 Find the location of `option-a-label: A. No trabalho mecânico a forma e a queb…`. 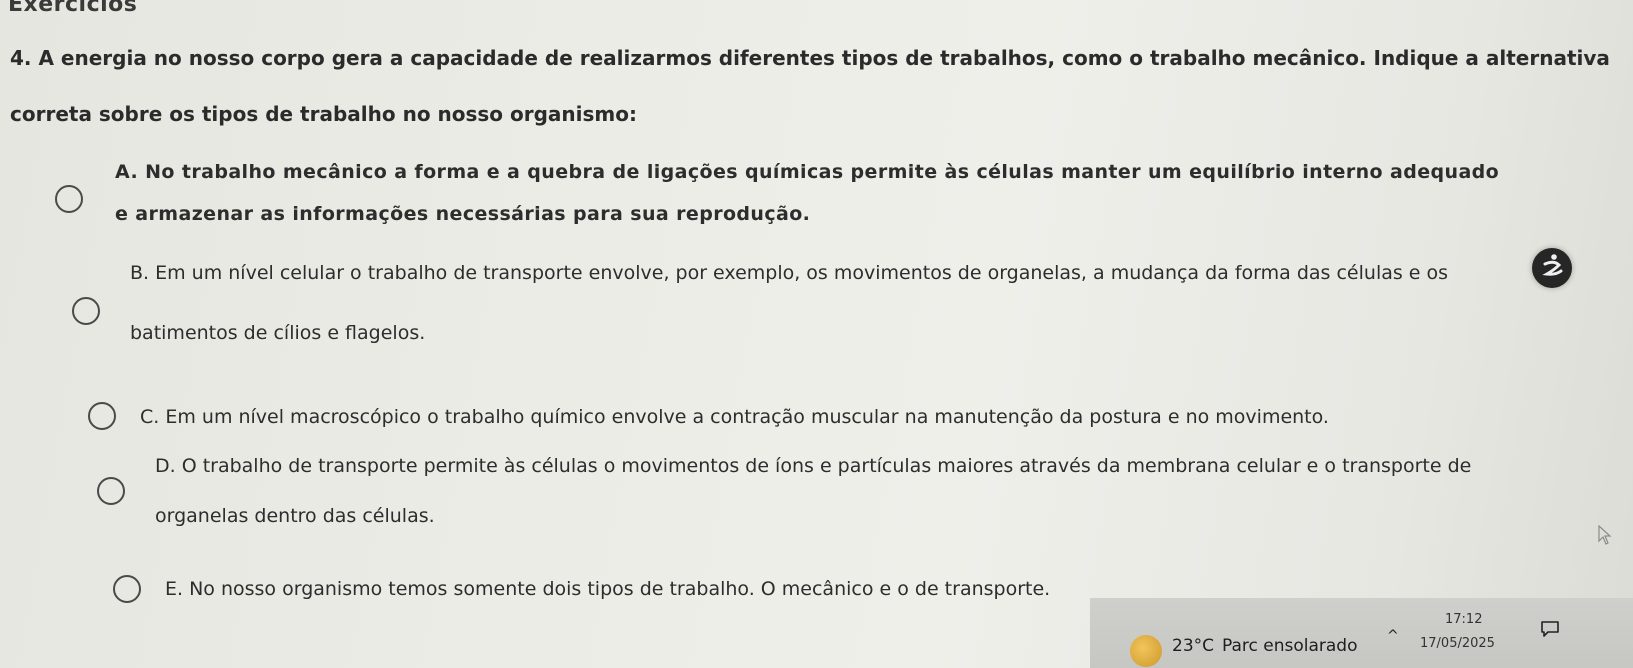

option-a-label: A. No trabalho mecânico a forma e a queb… is located at coordinates (807, 193).